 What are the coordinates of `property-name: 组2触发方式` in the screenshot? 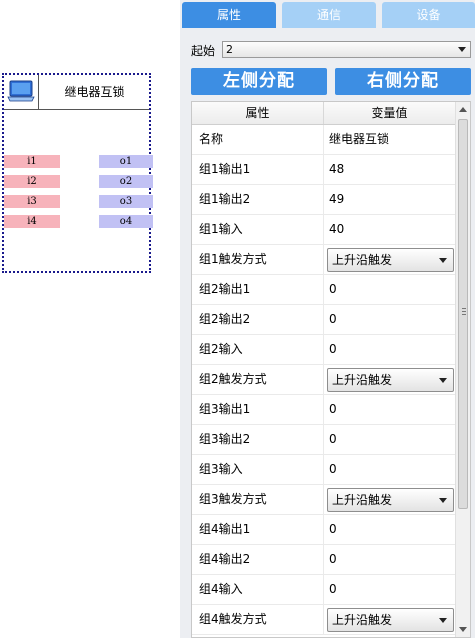 It's located at (233, 379).